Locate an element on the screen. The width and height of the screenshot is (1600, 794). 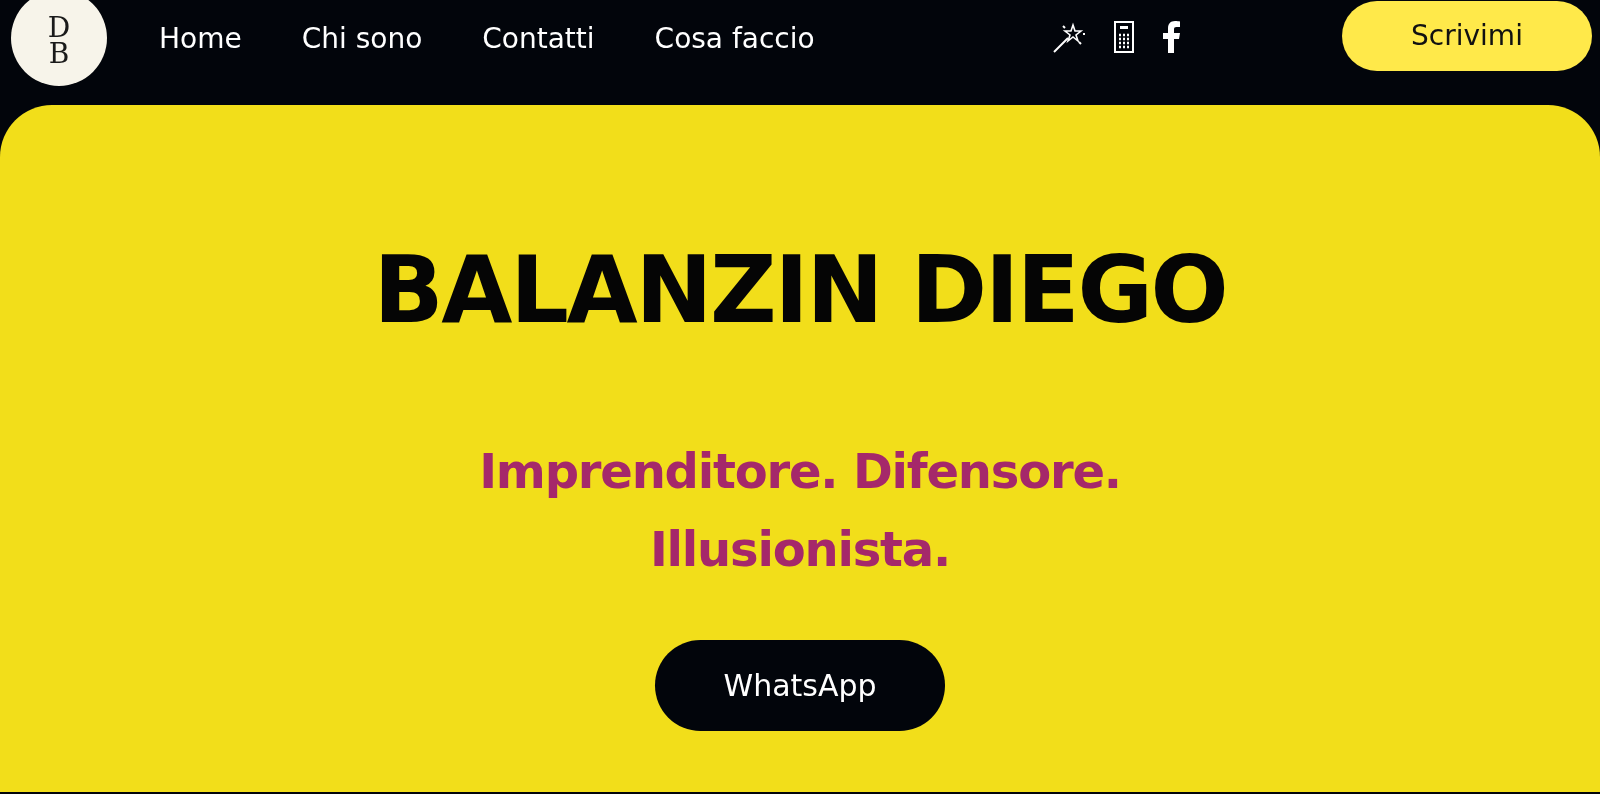
hero-title: BALANZIN DIEGO is located at coordinates (800, 291).